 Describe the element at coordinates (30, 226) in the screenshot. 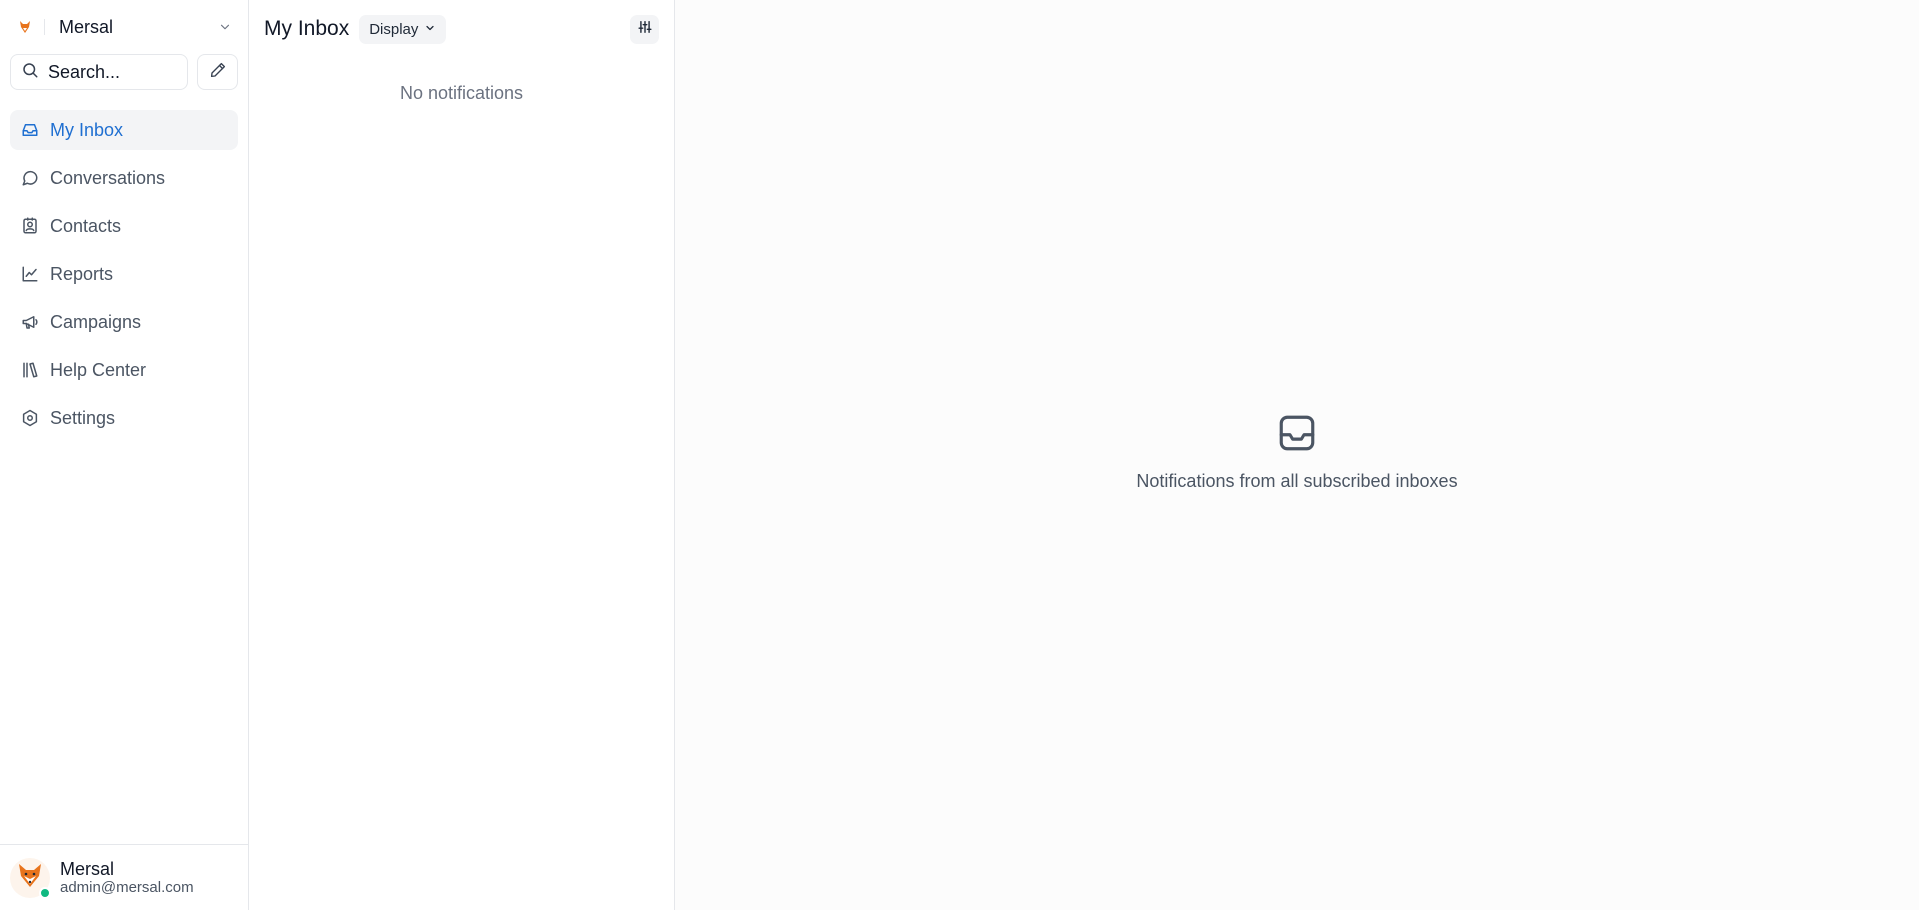

I see `contact-card-icon` at that location.